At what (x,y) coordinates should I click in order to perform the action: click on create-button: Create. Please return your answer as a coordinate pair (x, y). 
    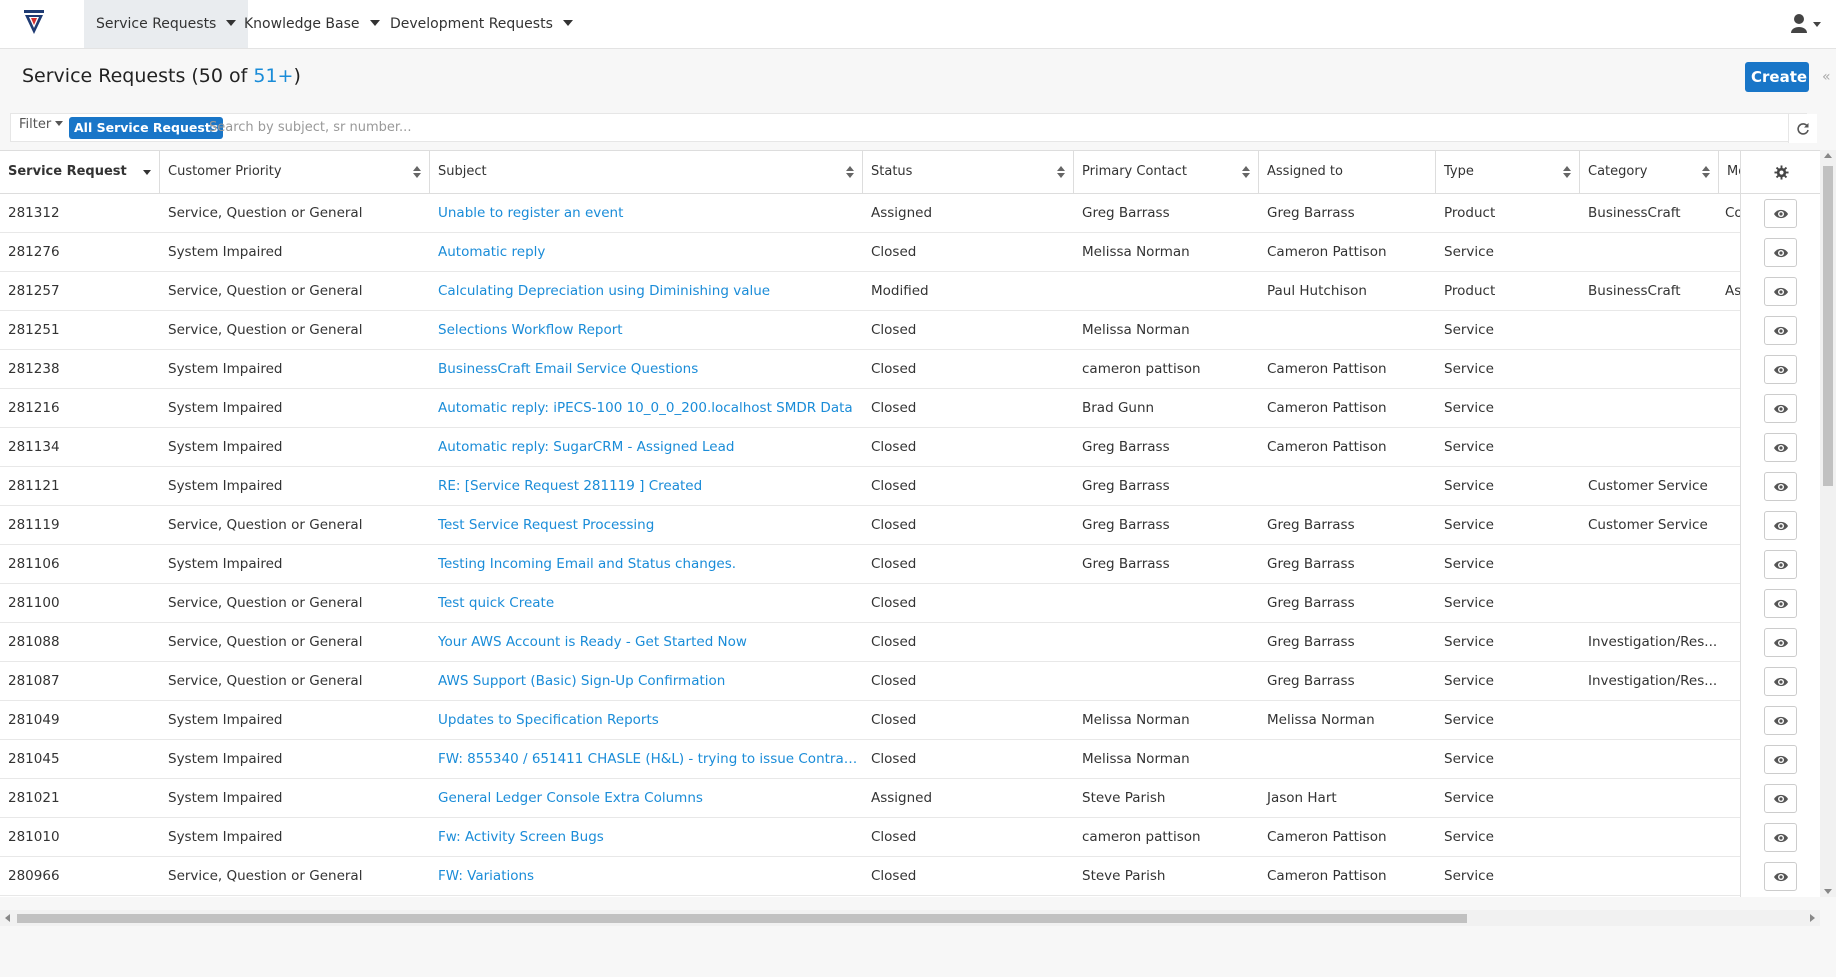
    Looking at the image, I should click on (1777, 77).